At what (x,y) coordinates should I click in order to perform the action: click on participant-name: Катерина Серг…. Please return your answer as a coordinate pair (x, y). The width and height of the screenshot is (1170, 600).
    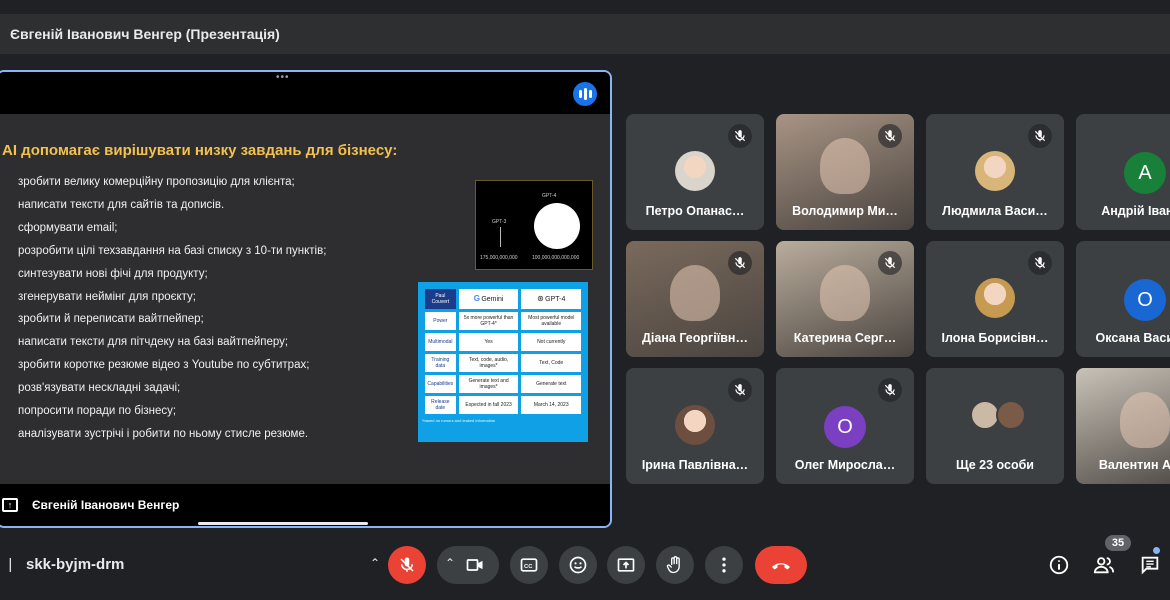
    Looking at the image, I should click on (845, 338).